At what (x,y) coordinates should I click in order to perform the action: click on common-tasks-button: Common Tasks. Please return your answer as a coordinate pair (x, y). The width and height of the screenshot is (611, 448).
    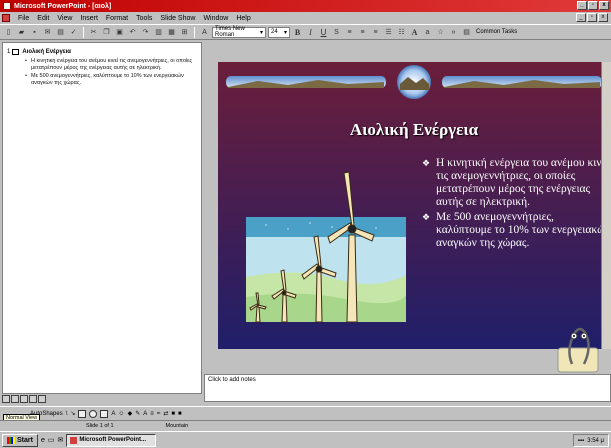
    Looking at the image, I should click on (496, 32).